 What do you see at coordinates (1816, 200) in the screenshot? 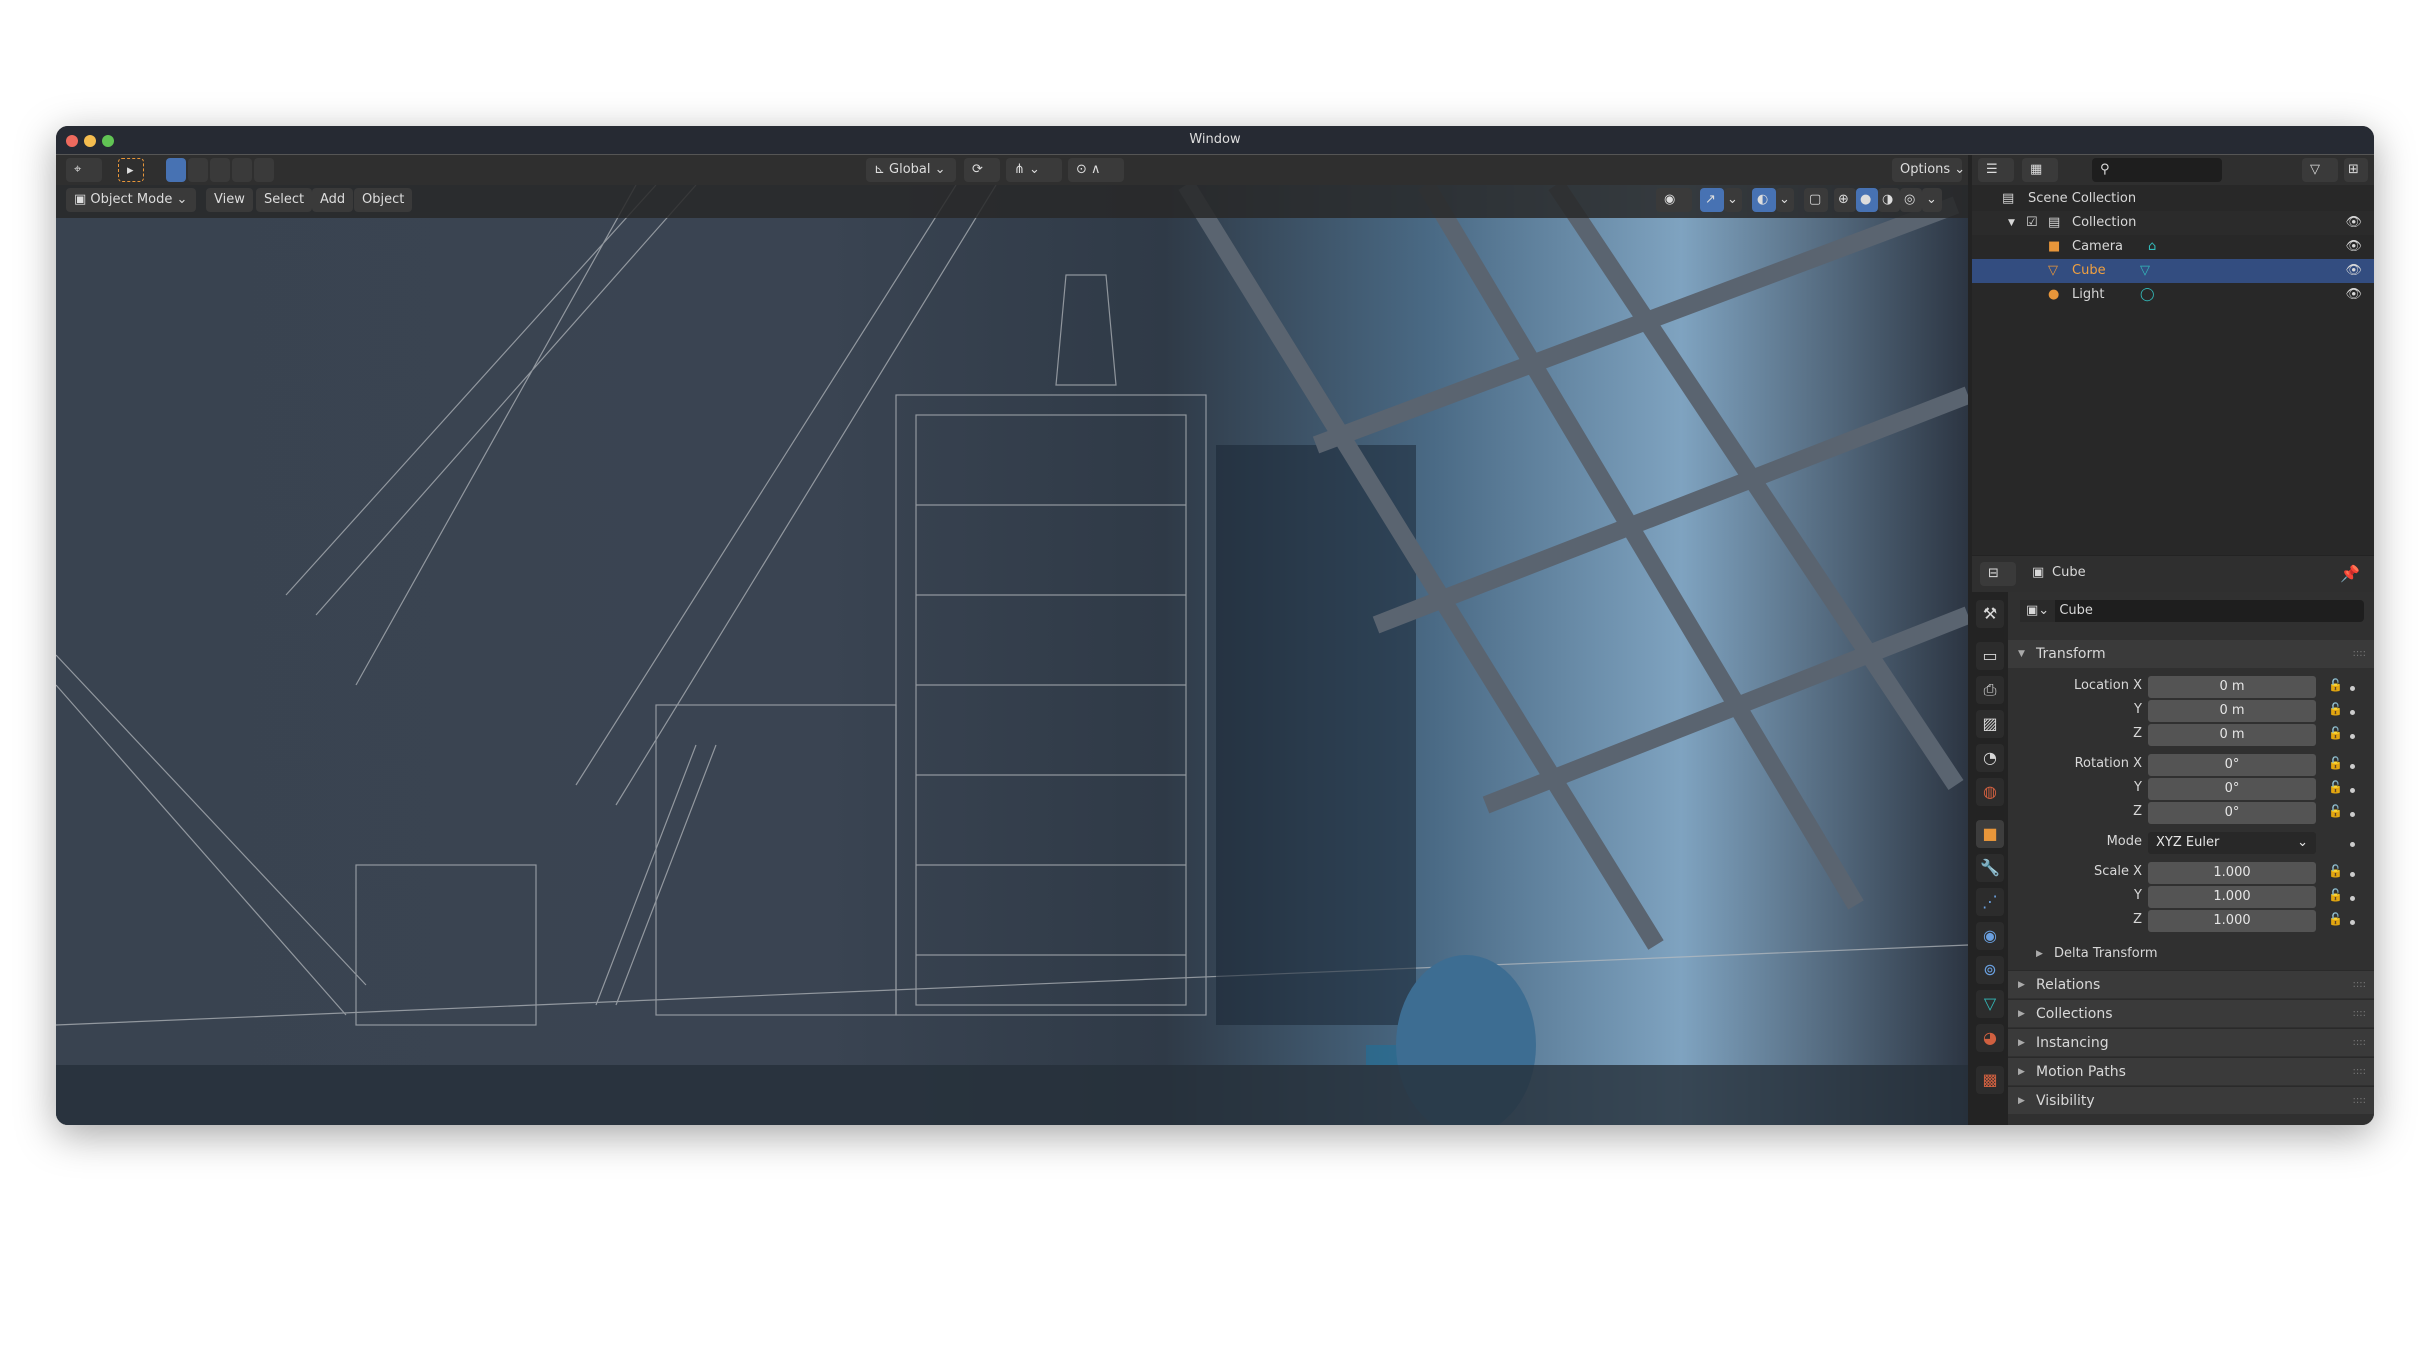
I see `xray-toggle-icon: ▢` at bounding box center [1816, 200].